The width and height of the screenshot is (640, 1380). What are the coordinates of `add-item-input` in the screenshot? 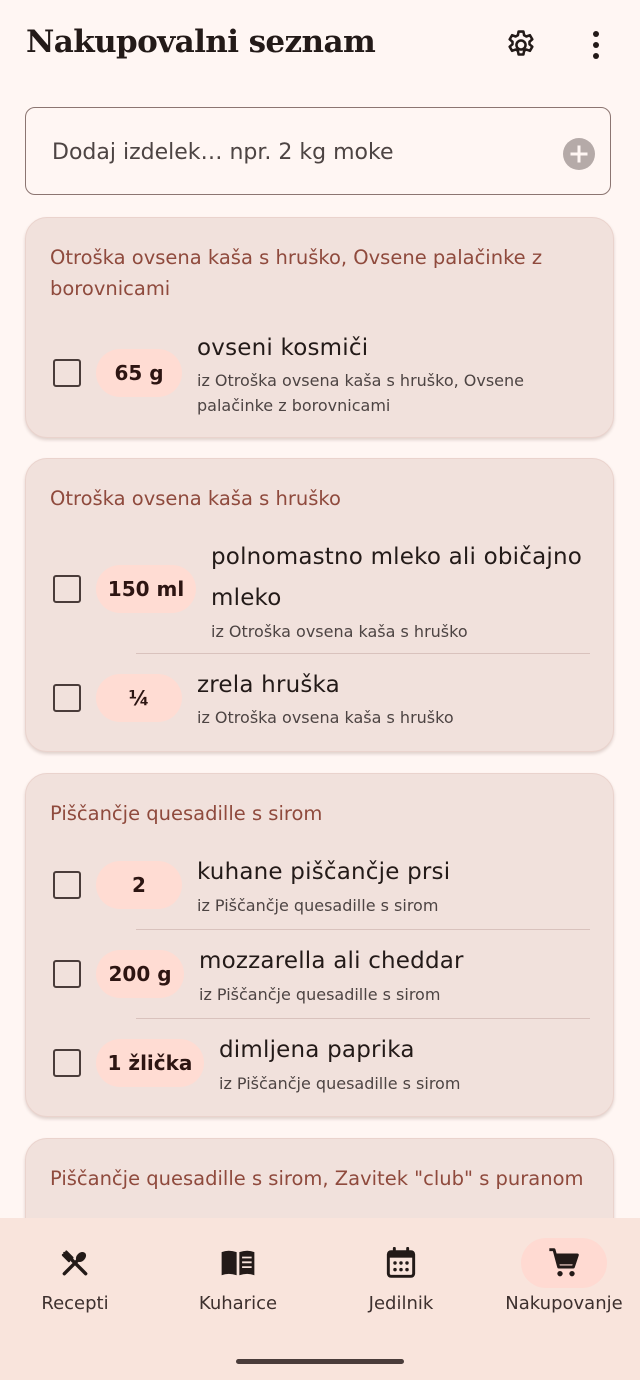 It's located at (302, 152).